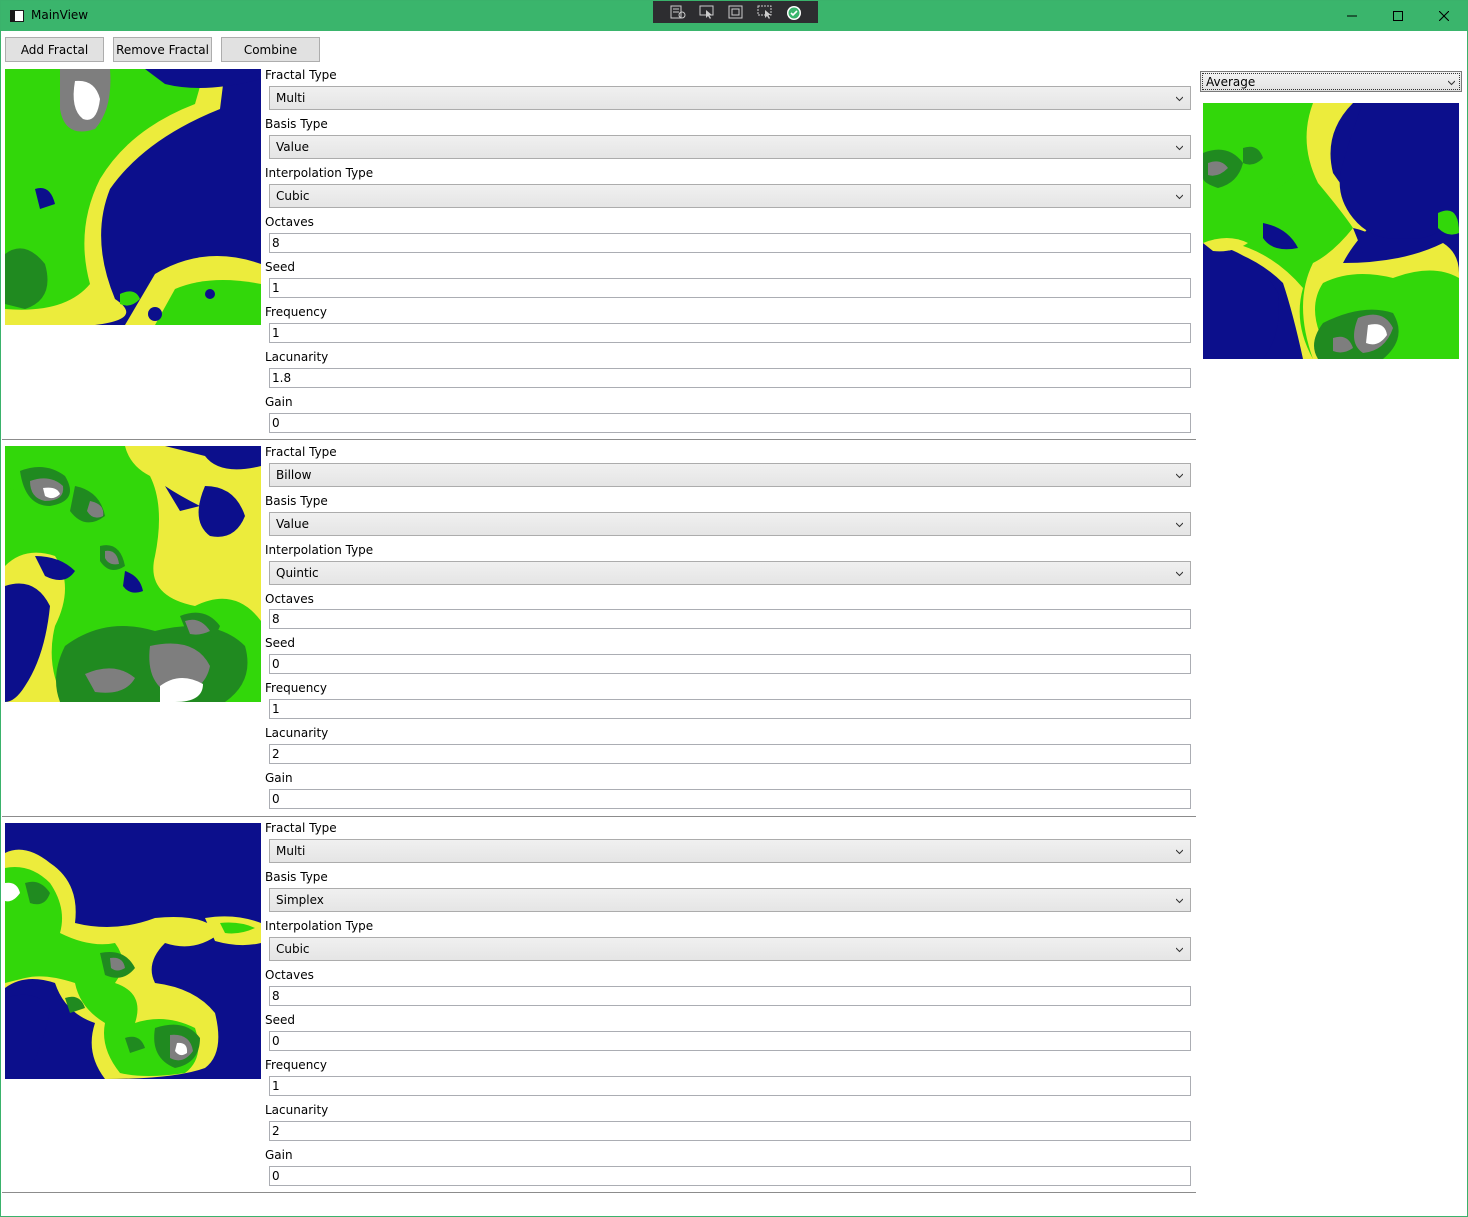 Image resolution: width=1468 pixels, height=1217 pixels. Describe the element at coordinates (1331, 81) in the screenshot. I see `combine-mode-dropdown: Average` at that location.